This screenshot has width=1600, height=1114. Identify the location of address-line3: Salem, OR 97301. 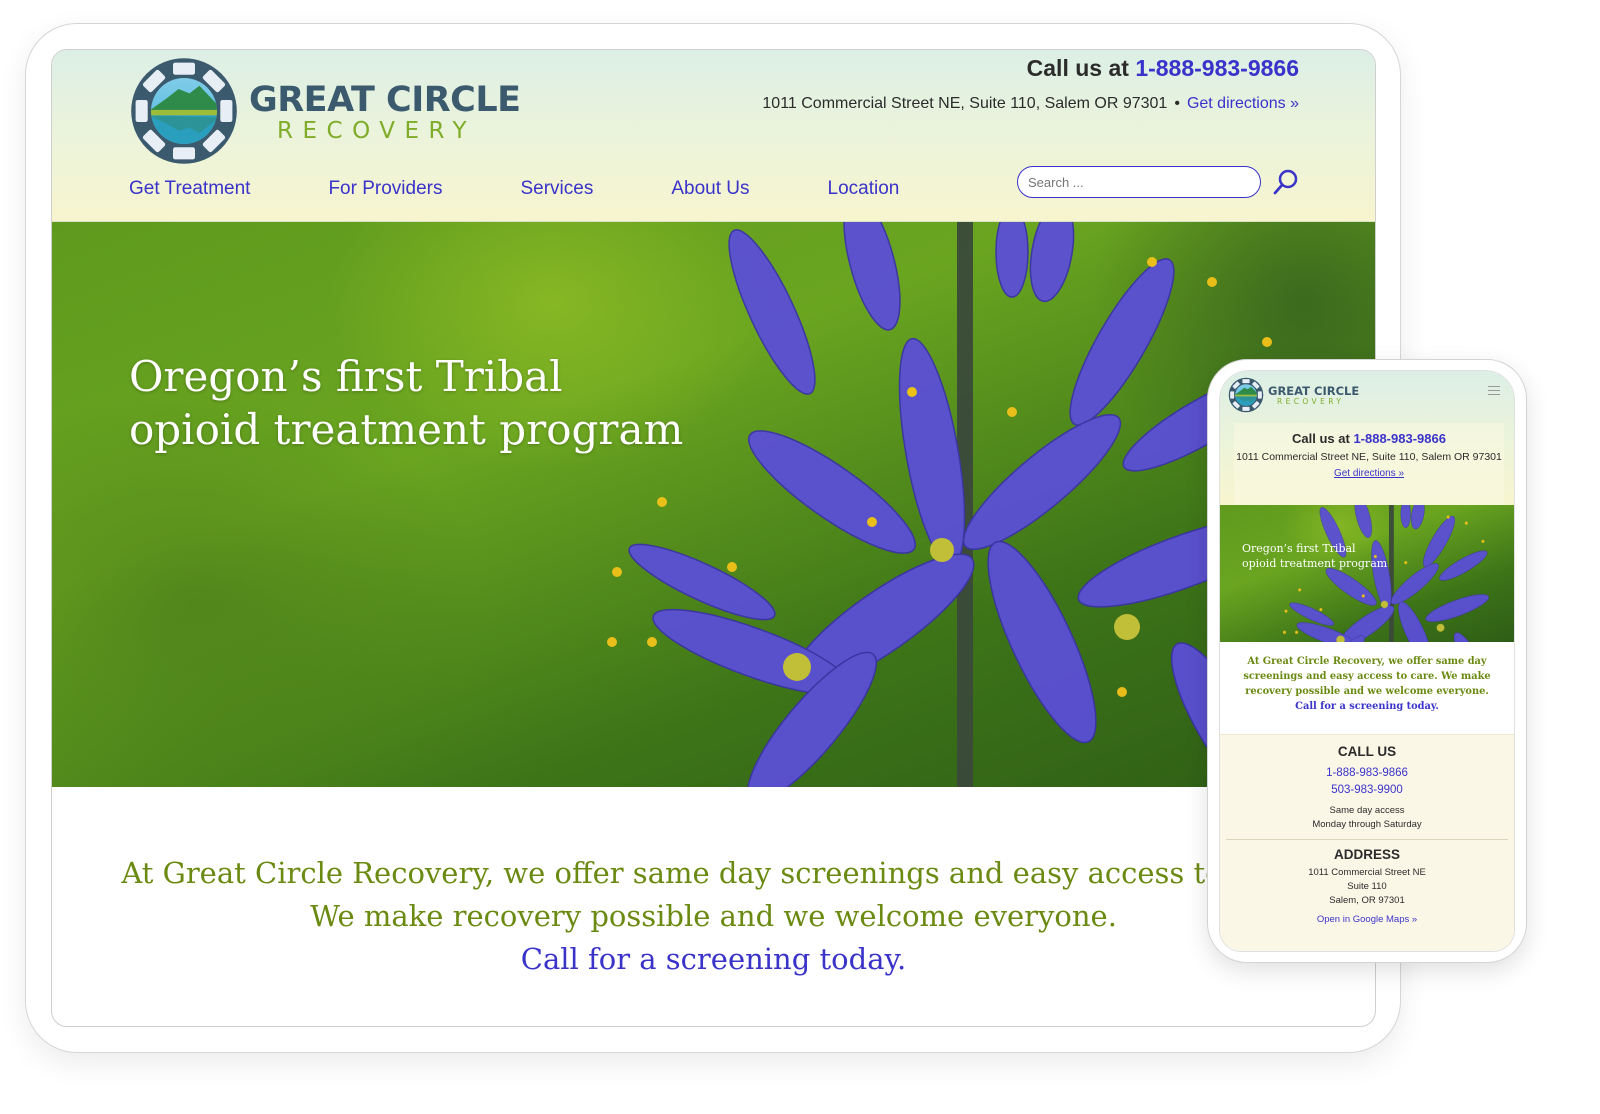
(1367, 900).